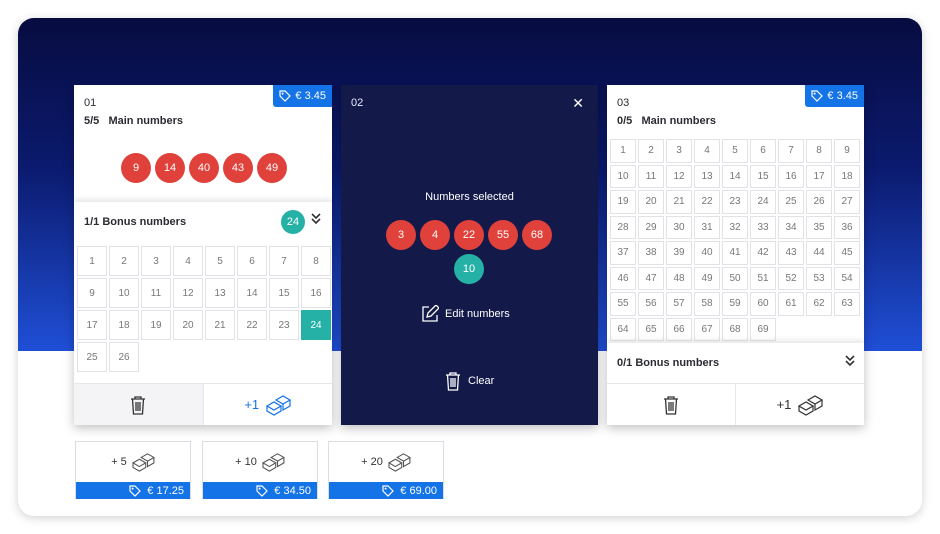 The height and width of the screenshot is (534, 940). I want to click on main-number-cell: 55, so click(623, 304).